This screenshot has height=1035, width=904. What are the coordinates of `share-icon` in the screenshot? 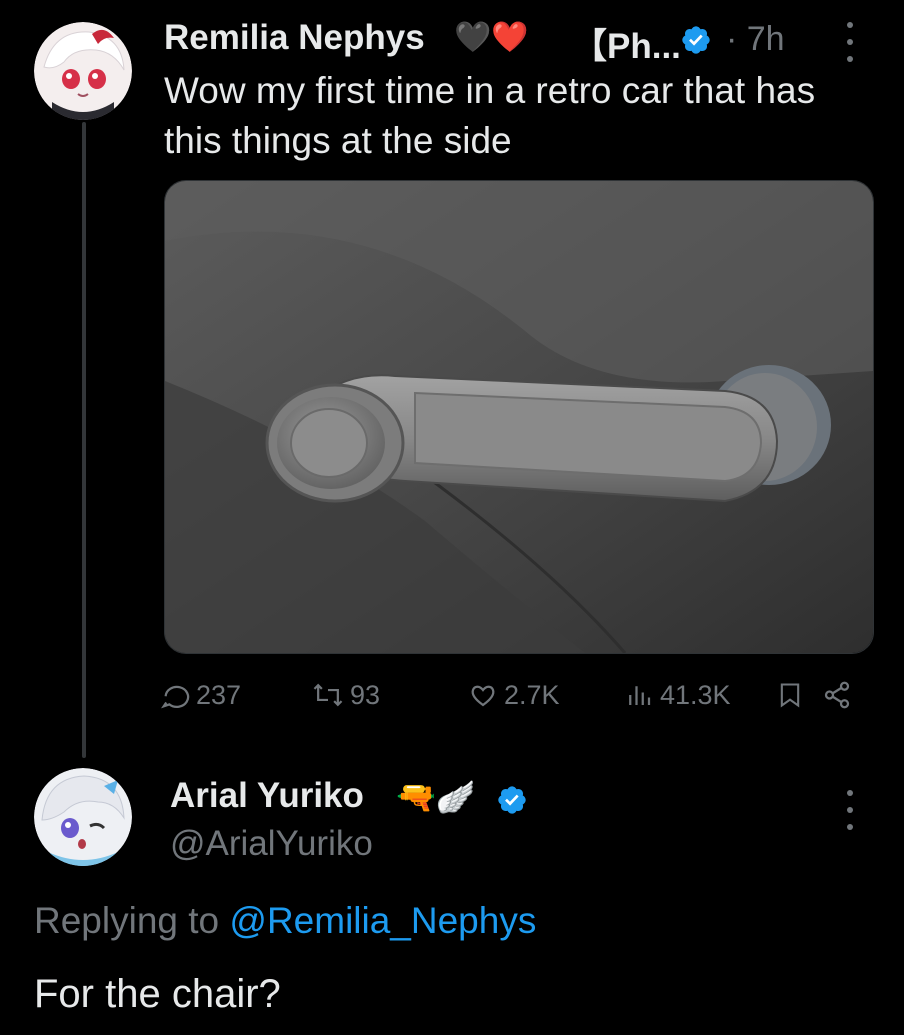 It's located at (837, 695).